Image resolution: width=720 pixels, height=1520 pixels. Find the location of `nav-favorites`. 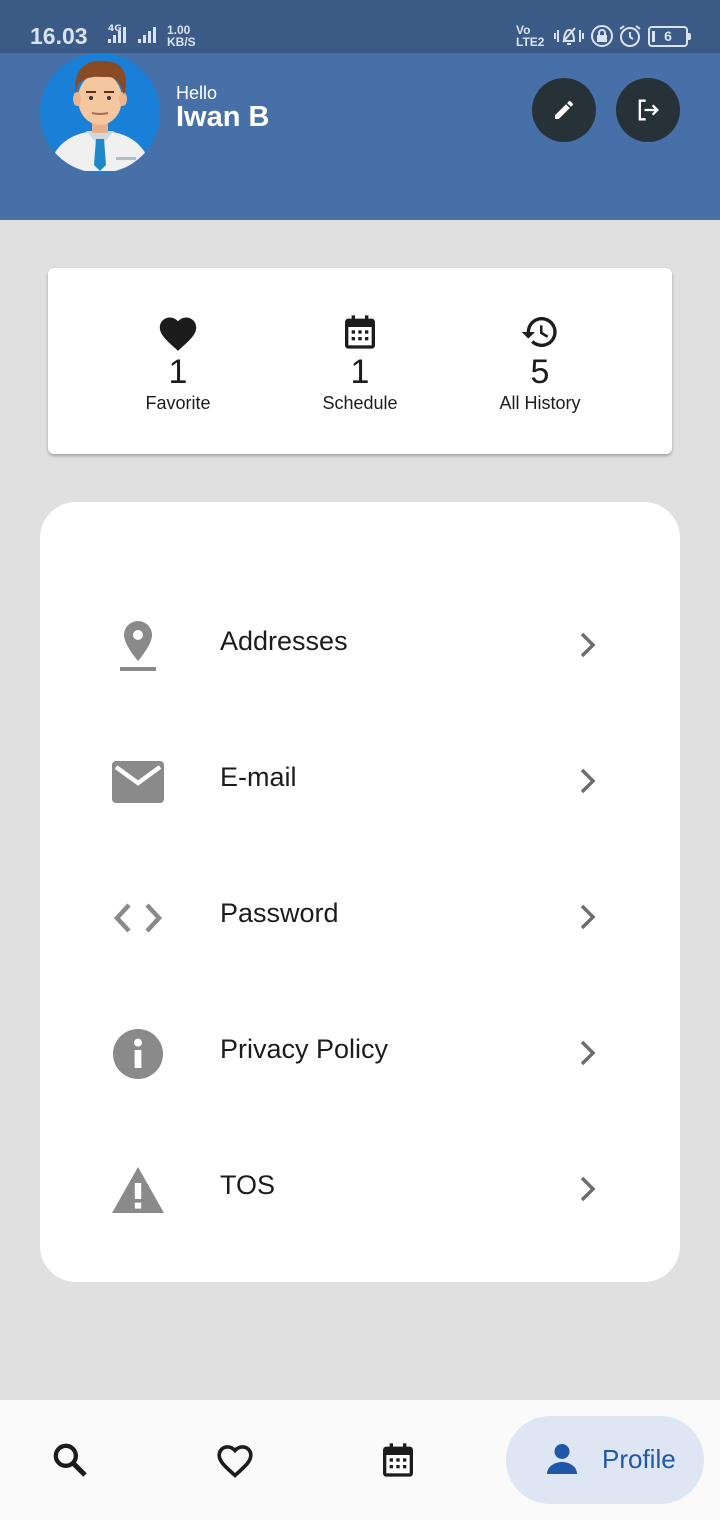

nav-favorites is located at coordinates (235, 1460).